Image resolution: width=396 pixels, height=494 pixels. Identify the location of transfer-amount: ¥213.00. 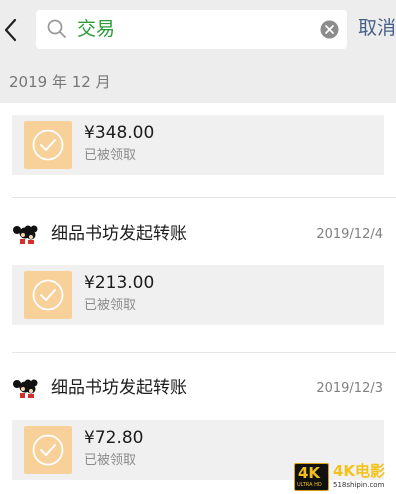
(119, 283).